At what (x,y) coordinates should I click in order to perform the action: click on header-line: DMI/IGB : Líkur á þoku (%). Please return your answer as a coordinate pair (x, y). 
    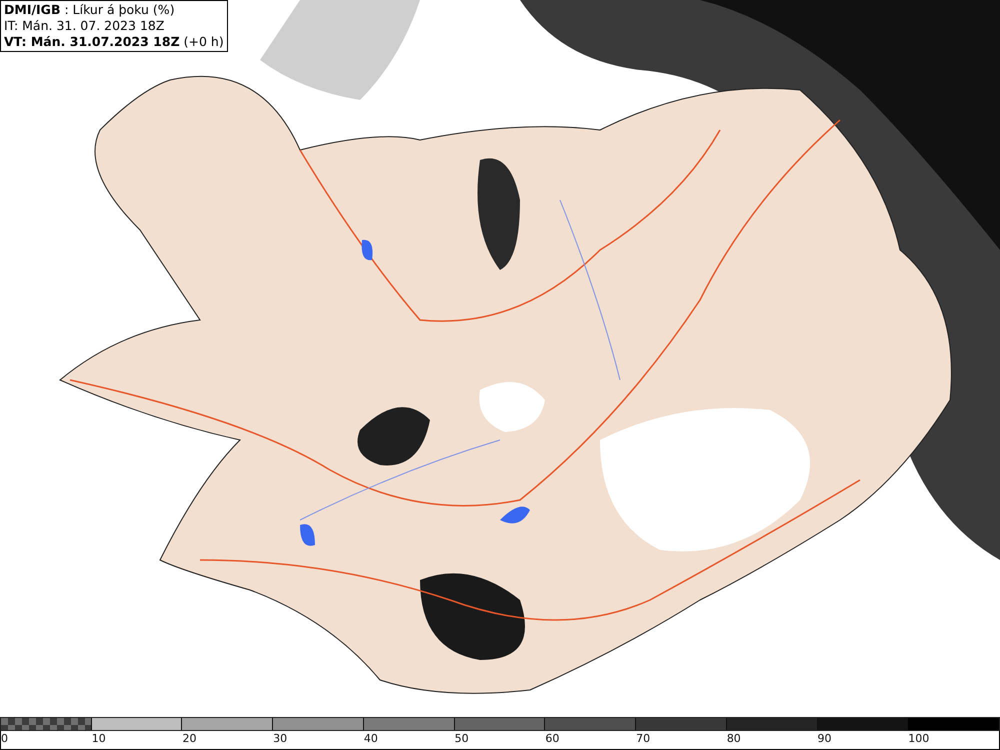
    Looking at the image, I should click on (90, 10).